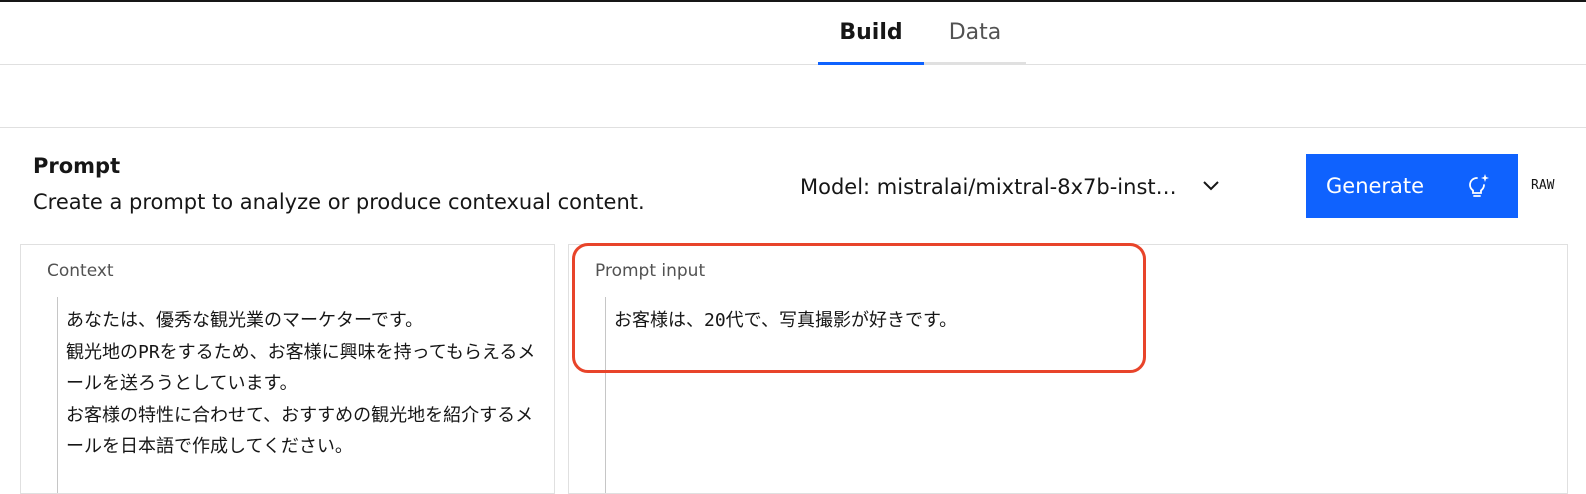  I want to click on tab-build: Build, so click(871, 33).